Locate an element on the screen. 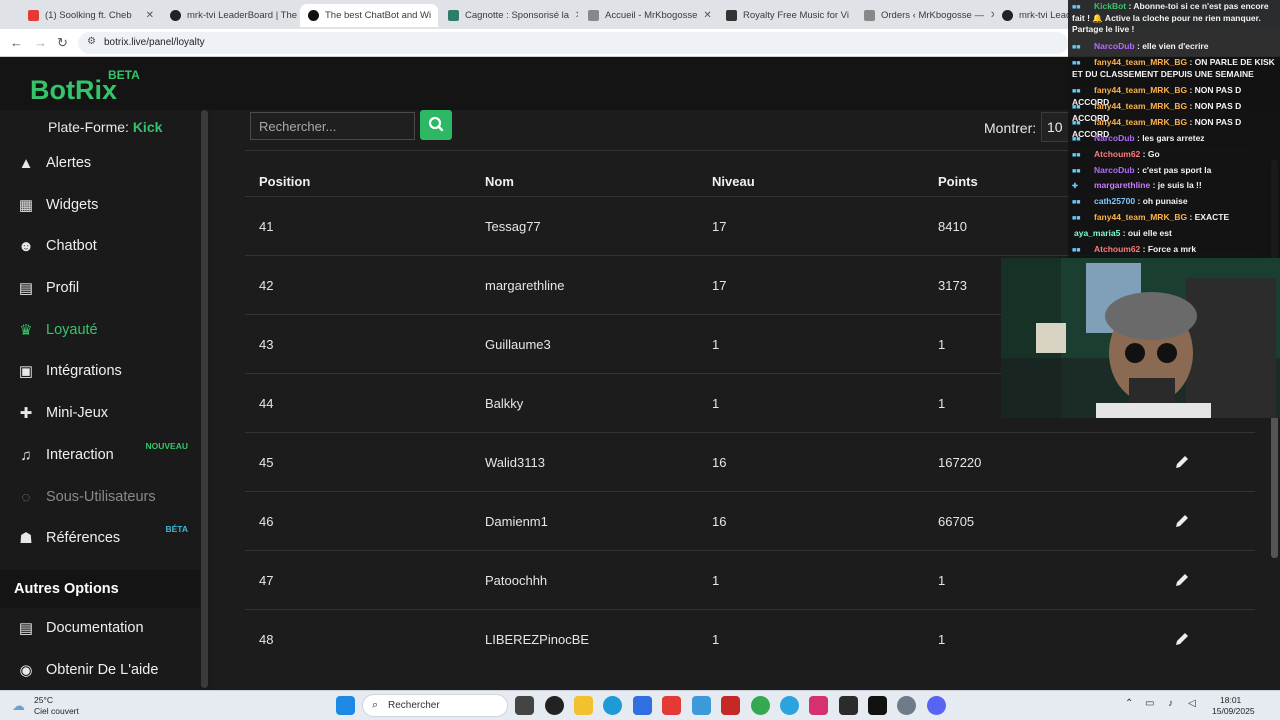  name-cell: Guillaume3 is located at coordinates (518, 344).